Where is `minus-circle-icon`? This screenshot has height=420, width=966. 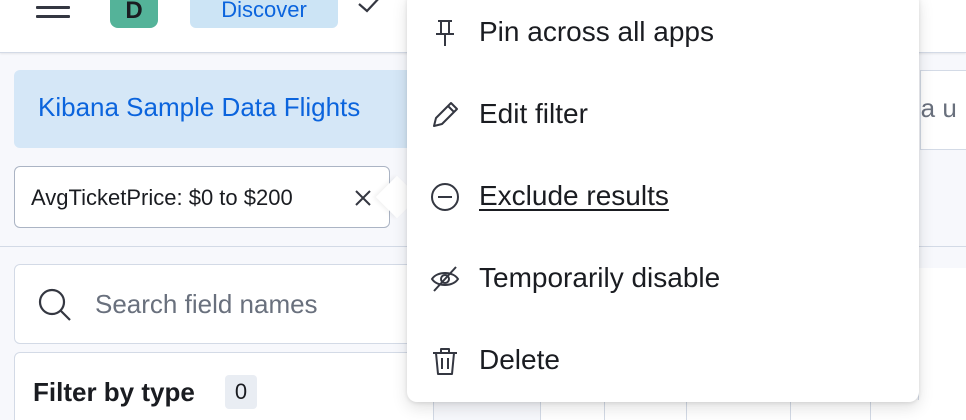 minus-circle-icon is located at coordinates (445, 197).